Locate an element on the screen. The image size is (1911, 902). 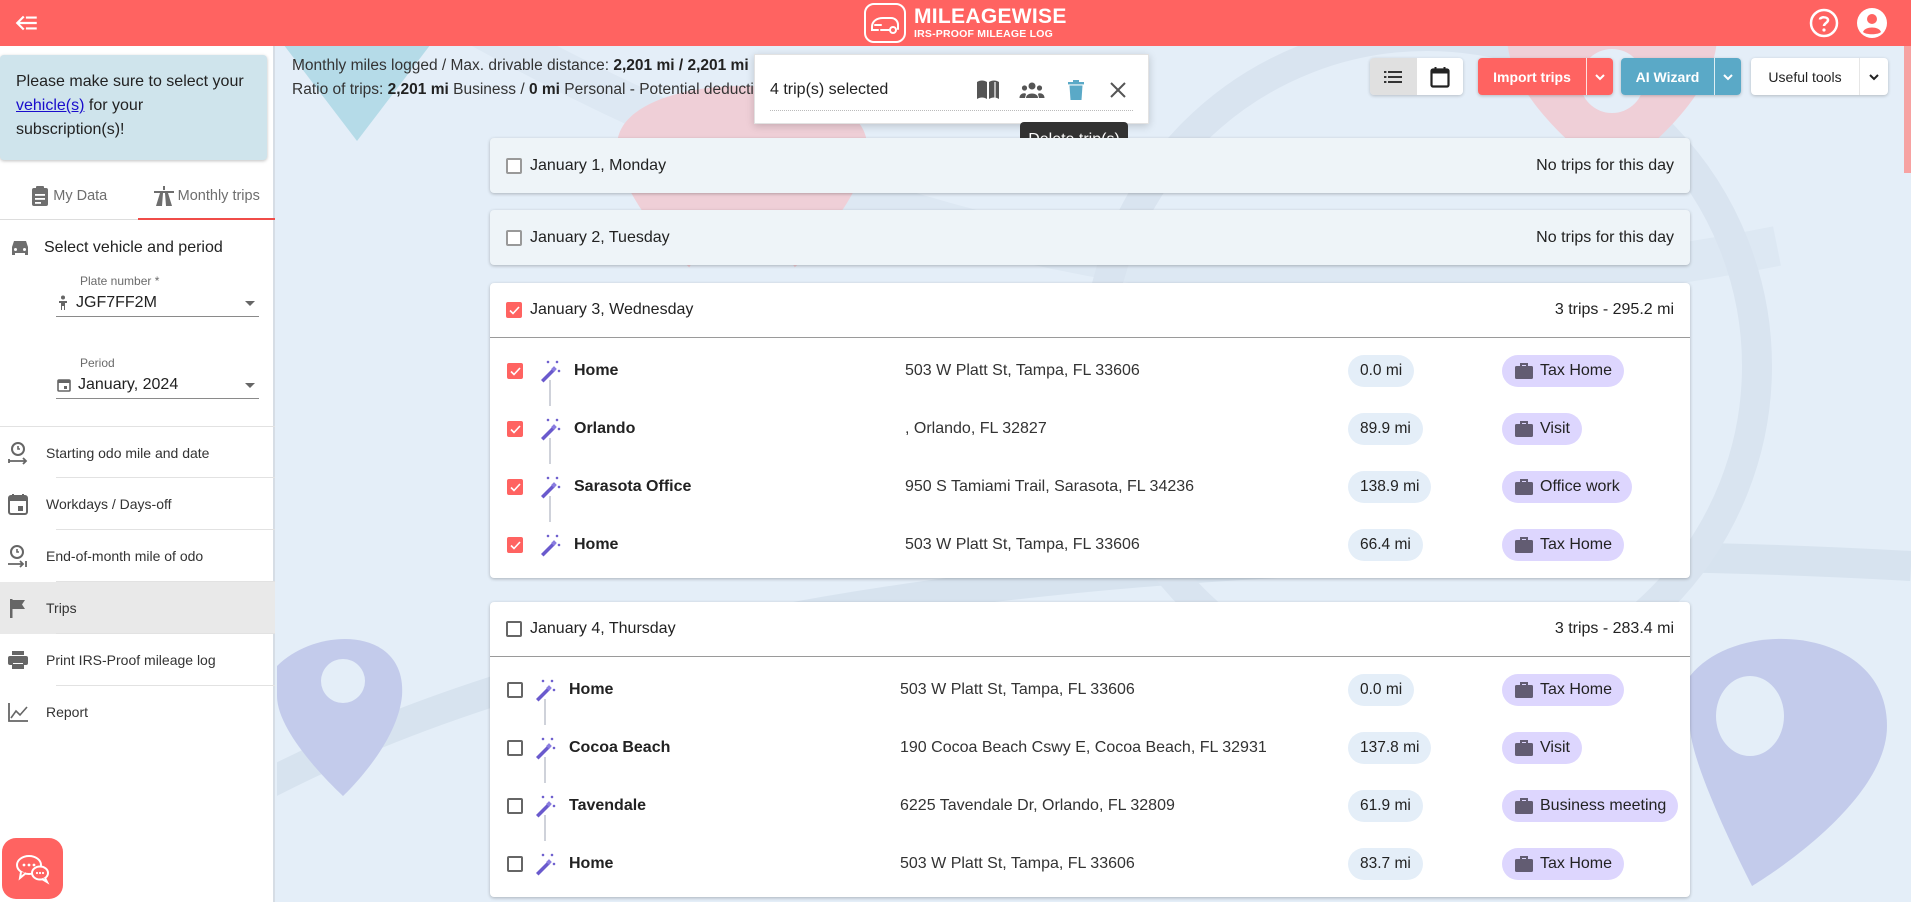
scrollbar-thumb is located at coordinates (1907, 109).